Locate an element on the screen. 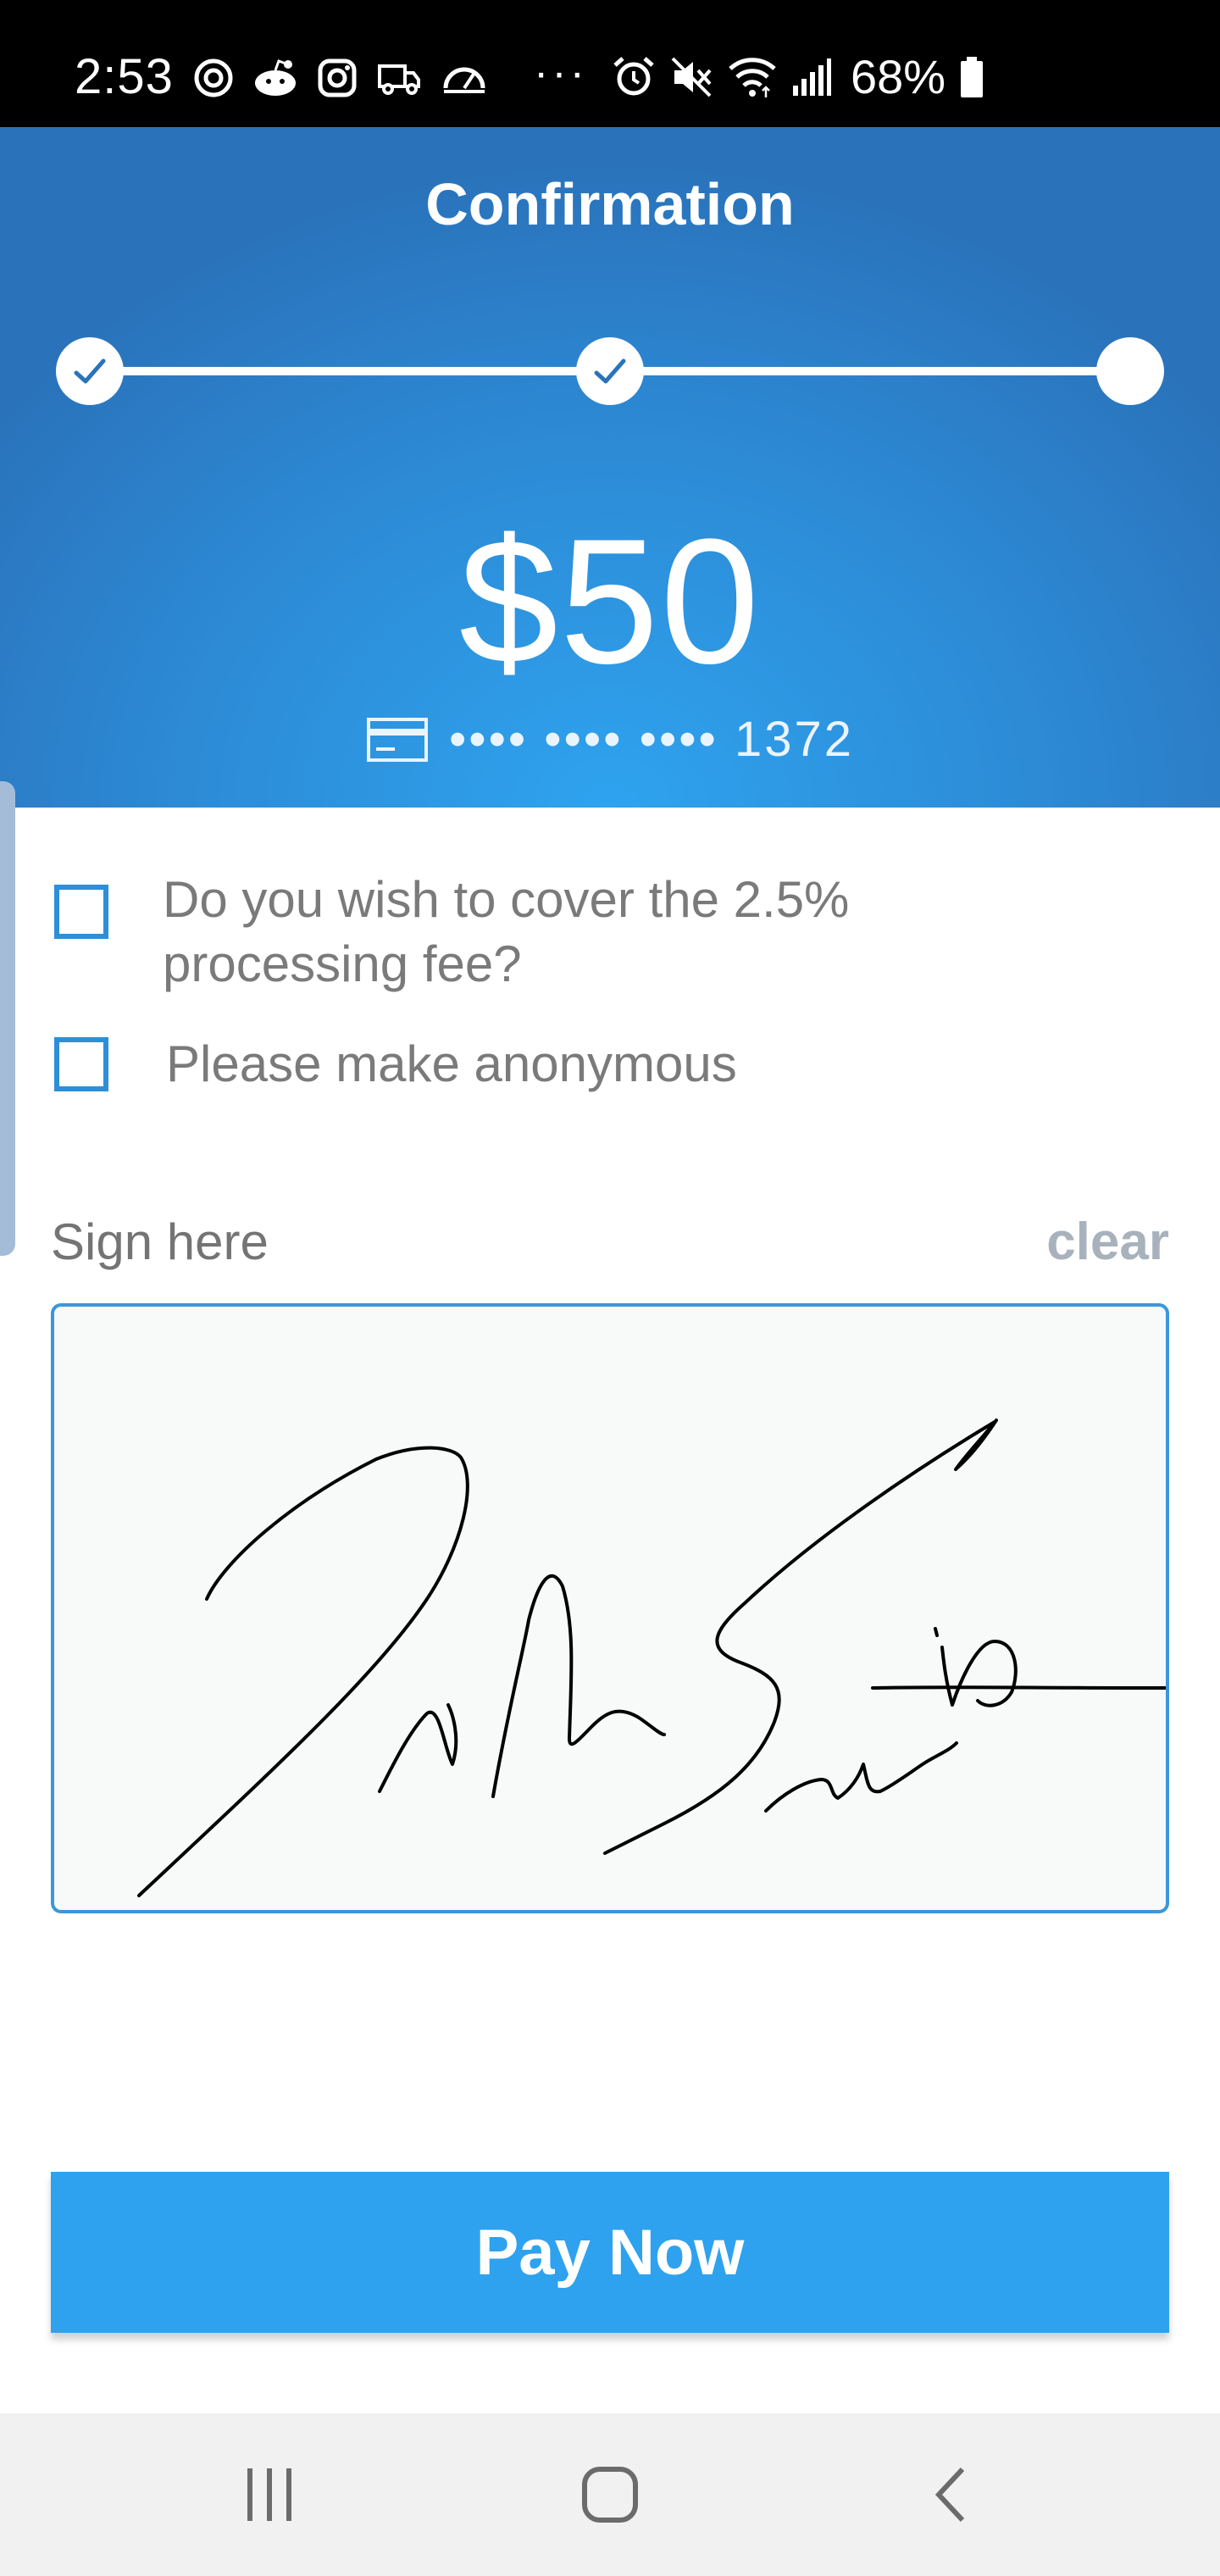  anonymous-label: Please make anonymous is located at coordinates (451, 1063).